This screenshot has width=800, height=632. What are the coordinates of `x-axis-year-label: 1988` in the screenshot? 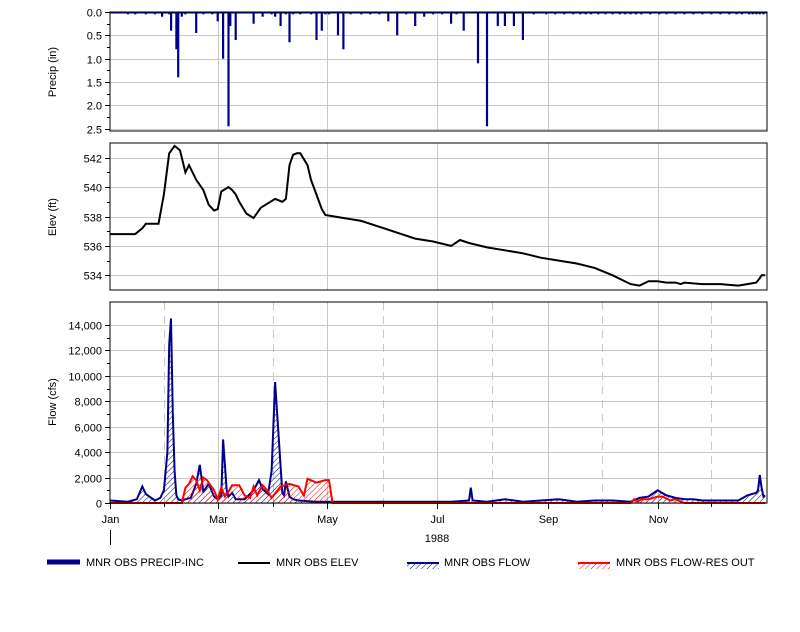 It's located at (437, 539).